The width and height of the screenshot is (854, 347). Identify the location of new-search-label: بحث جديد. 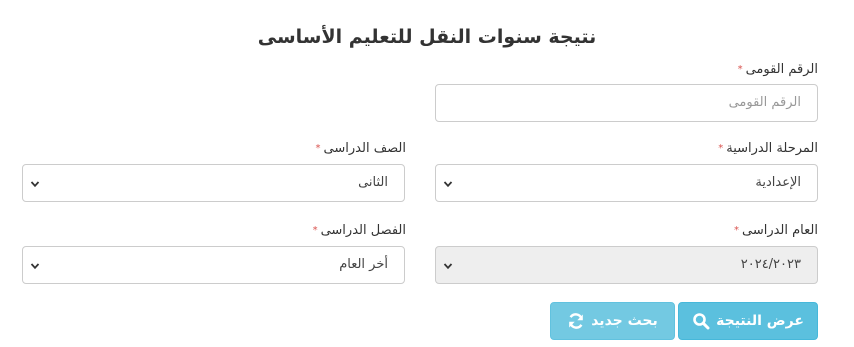
(624, 321).